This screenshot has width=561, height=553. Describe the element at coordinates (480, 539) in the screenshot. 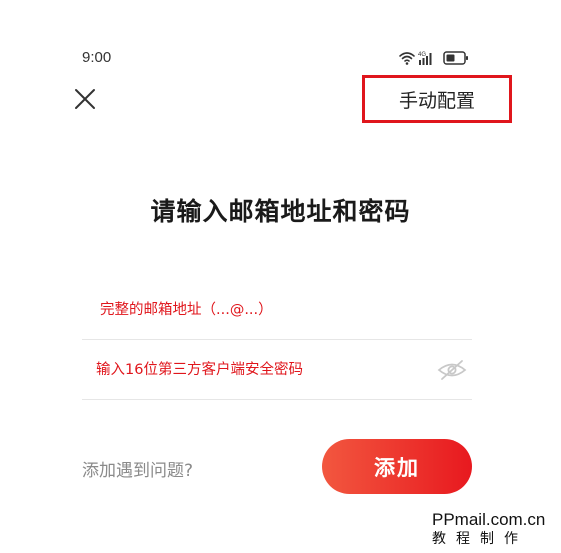

I see `watermark-caption: 教程制作` at that location.